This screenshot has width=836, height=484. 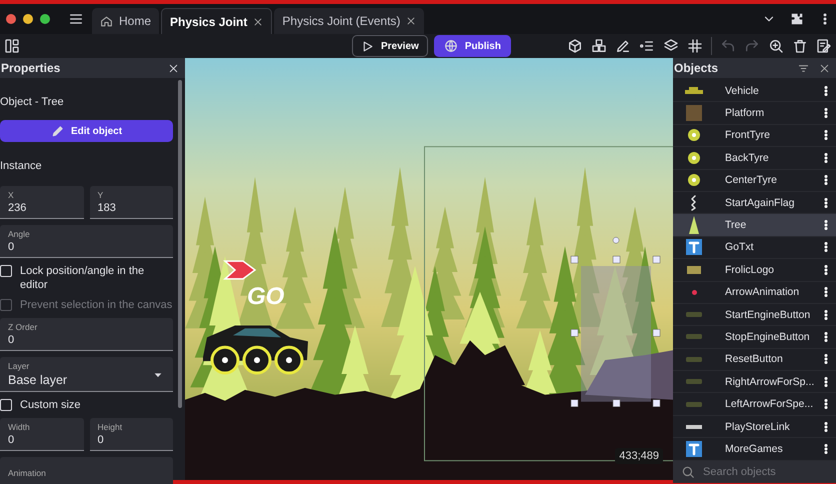 I want to click on field-label: Angle, so click(x=19, y=234).